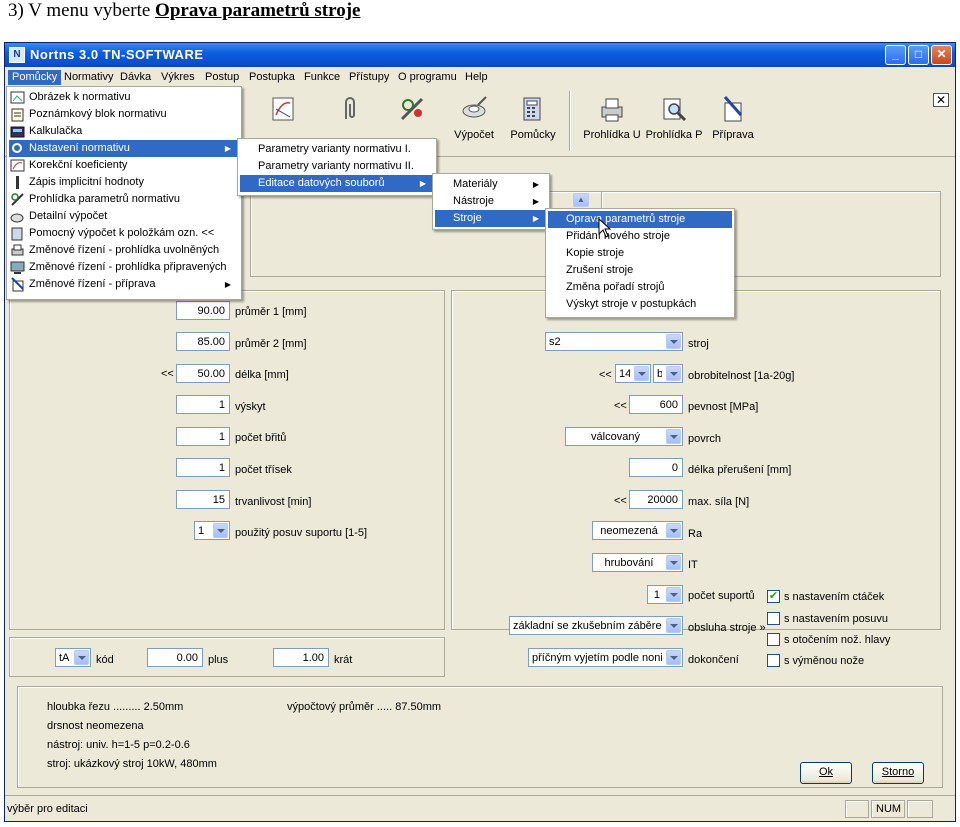 The image size is (960, 827). I want to click on povrch-select: válcovaný, so click(624, 436).